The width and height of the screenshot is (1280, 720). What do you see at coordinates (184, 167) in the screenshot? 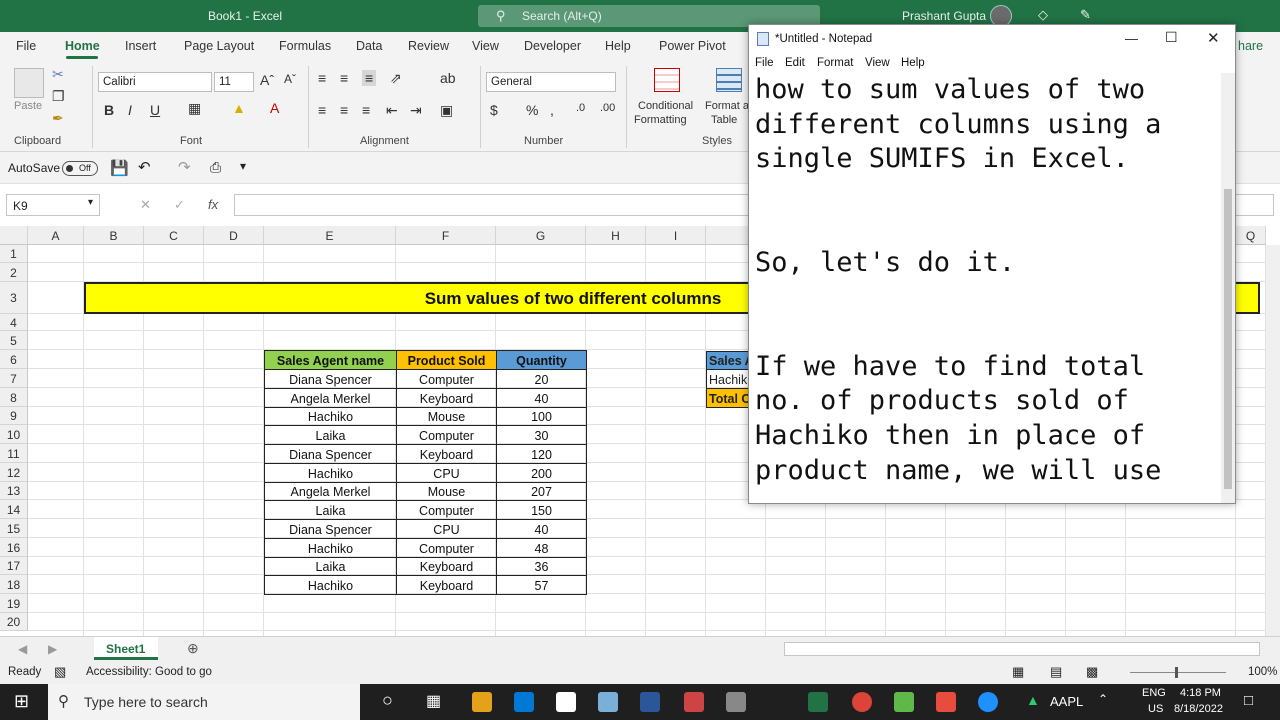
I see `redo-icon: ↷` at bounding box center [184, 167].